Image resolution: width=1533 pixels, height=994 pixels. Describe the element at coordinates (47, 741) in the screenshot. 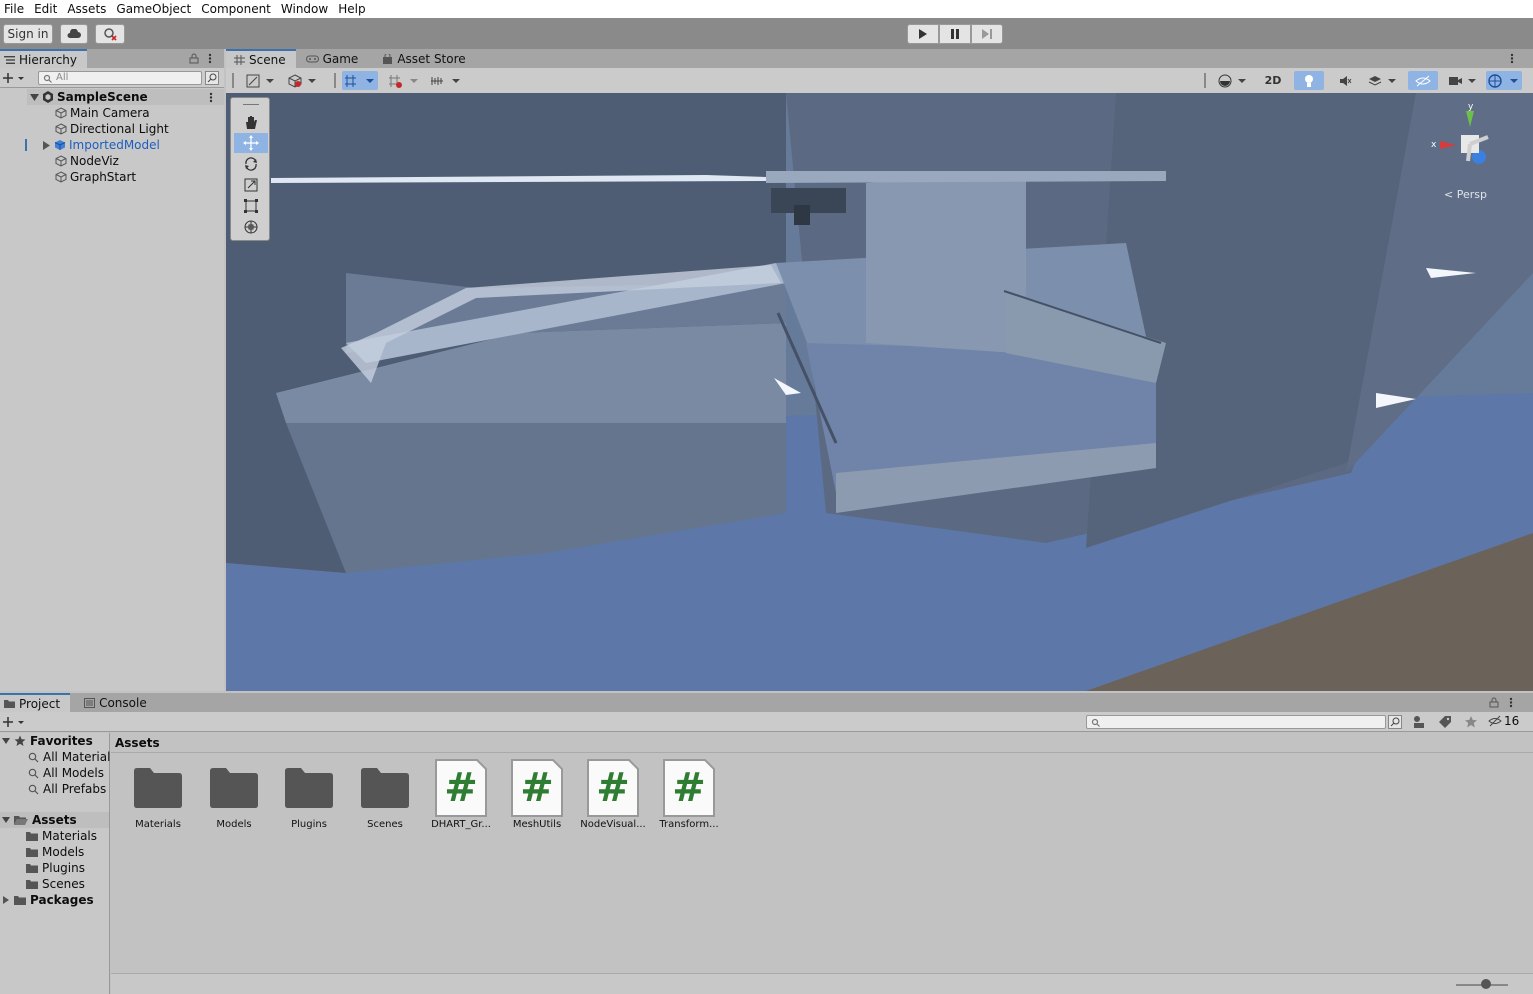

I see `favorites-row: Favorites` at that location.